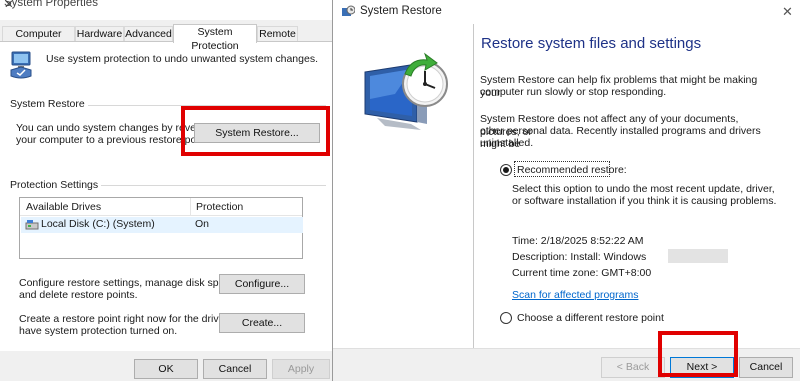 The image size is (800, 381). I want to click on different-restore-point-radio, so click(506, 318).